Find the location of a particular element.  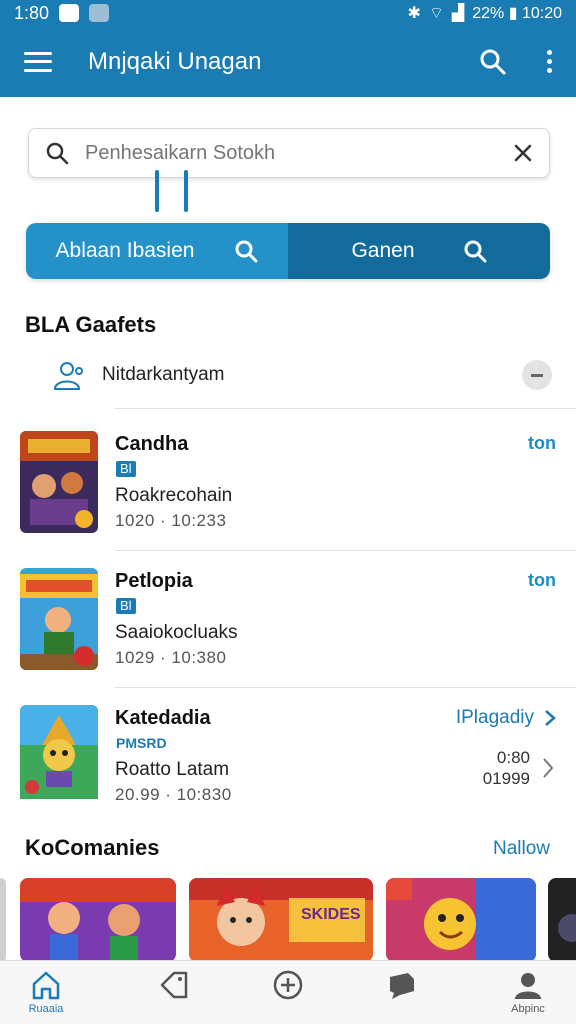

item-action-link: IPlagadiy is located at coordinates (506, 718).